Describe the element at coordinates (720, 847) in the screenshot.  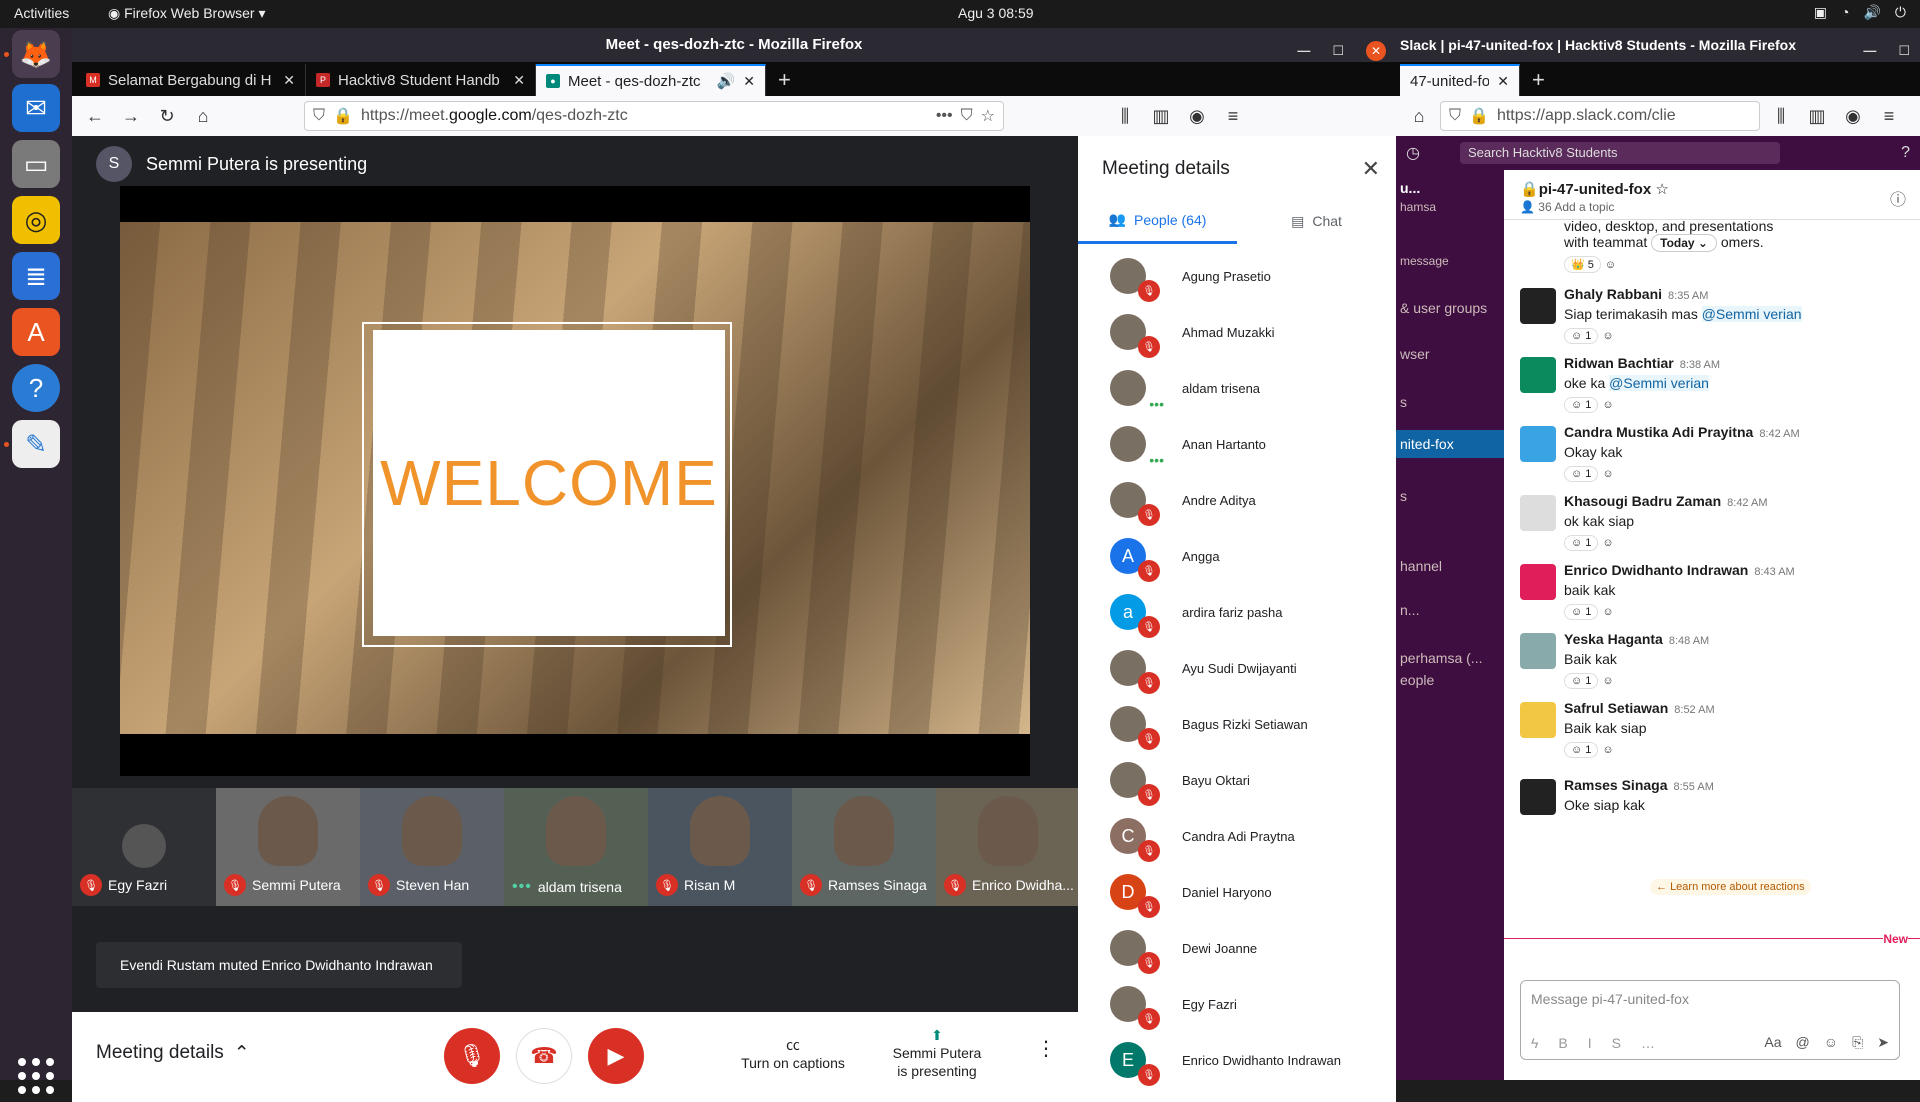
I see `participant-tile: 🎙 Risan M` at that location.